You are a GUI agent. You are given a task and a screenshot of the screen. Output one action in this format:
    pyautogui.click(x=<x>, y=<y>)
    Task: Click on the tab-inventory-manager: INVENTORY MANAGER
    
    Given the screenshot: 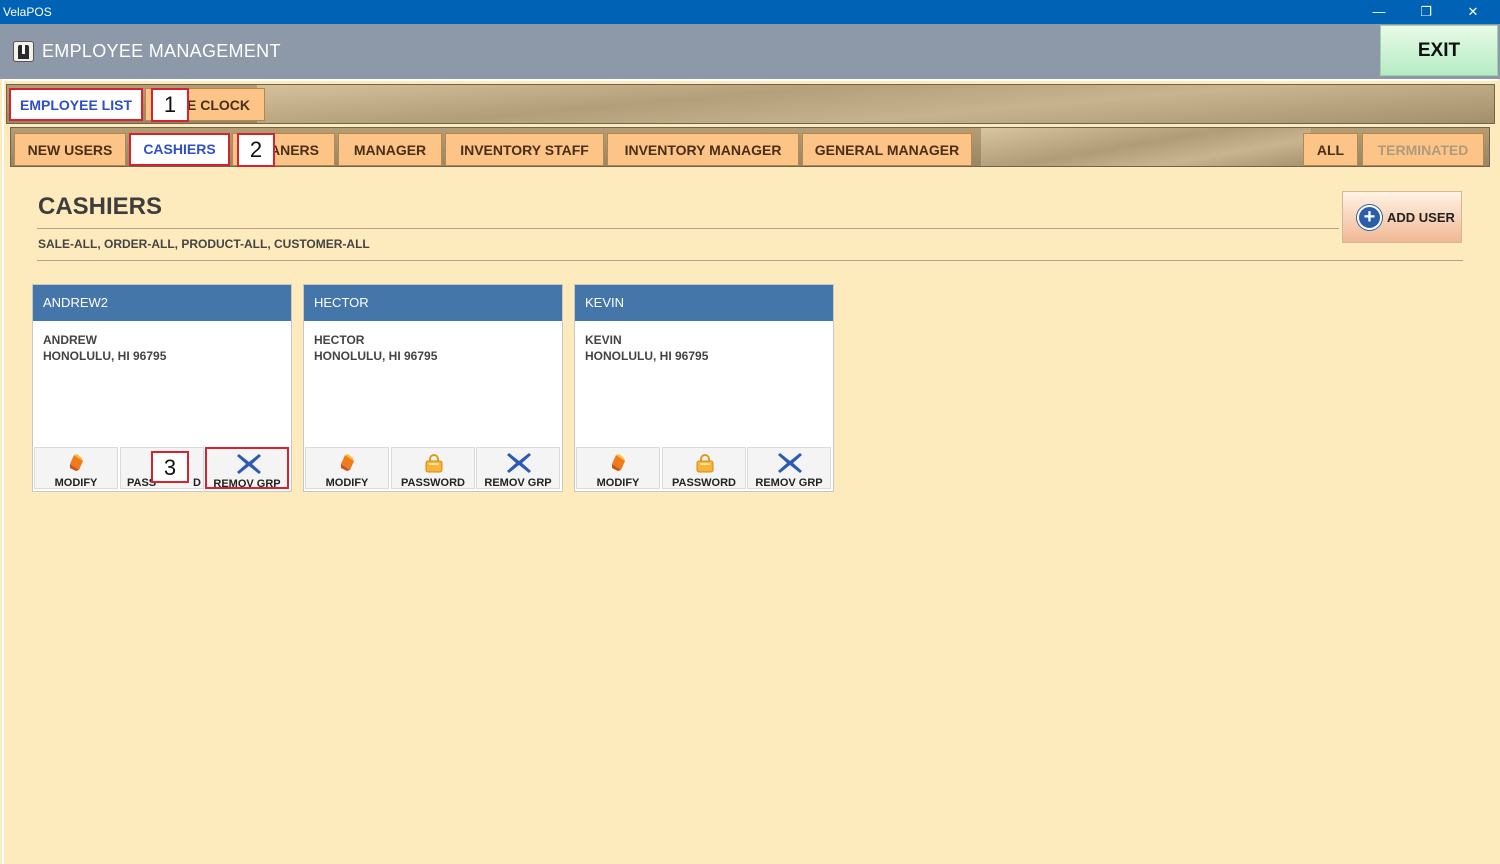 What is the action you would take?
    pyautogui.click(x=703, y=149)
    